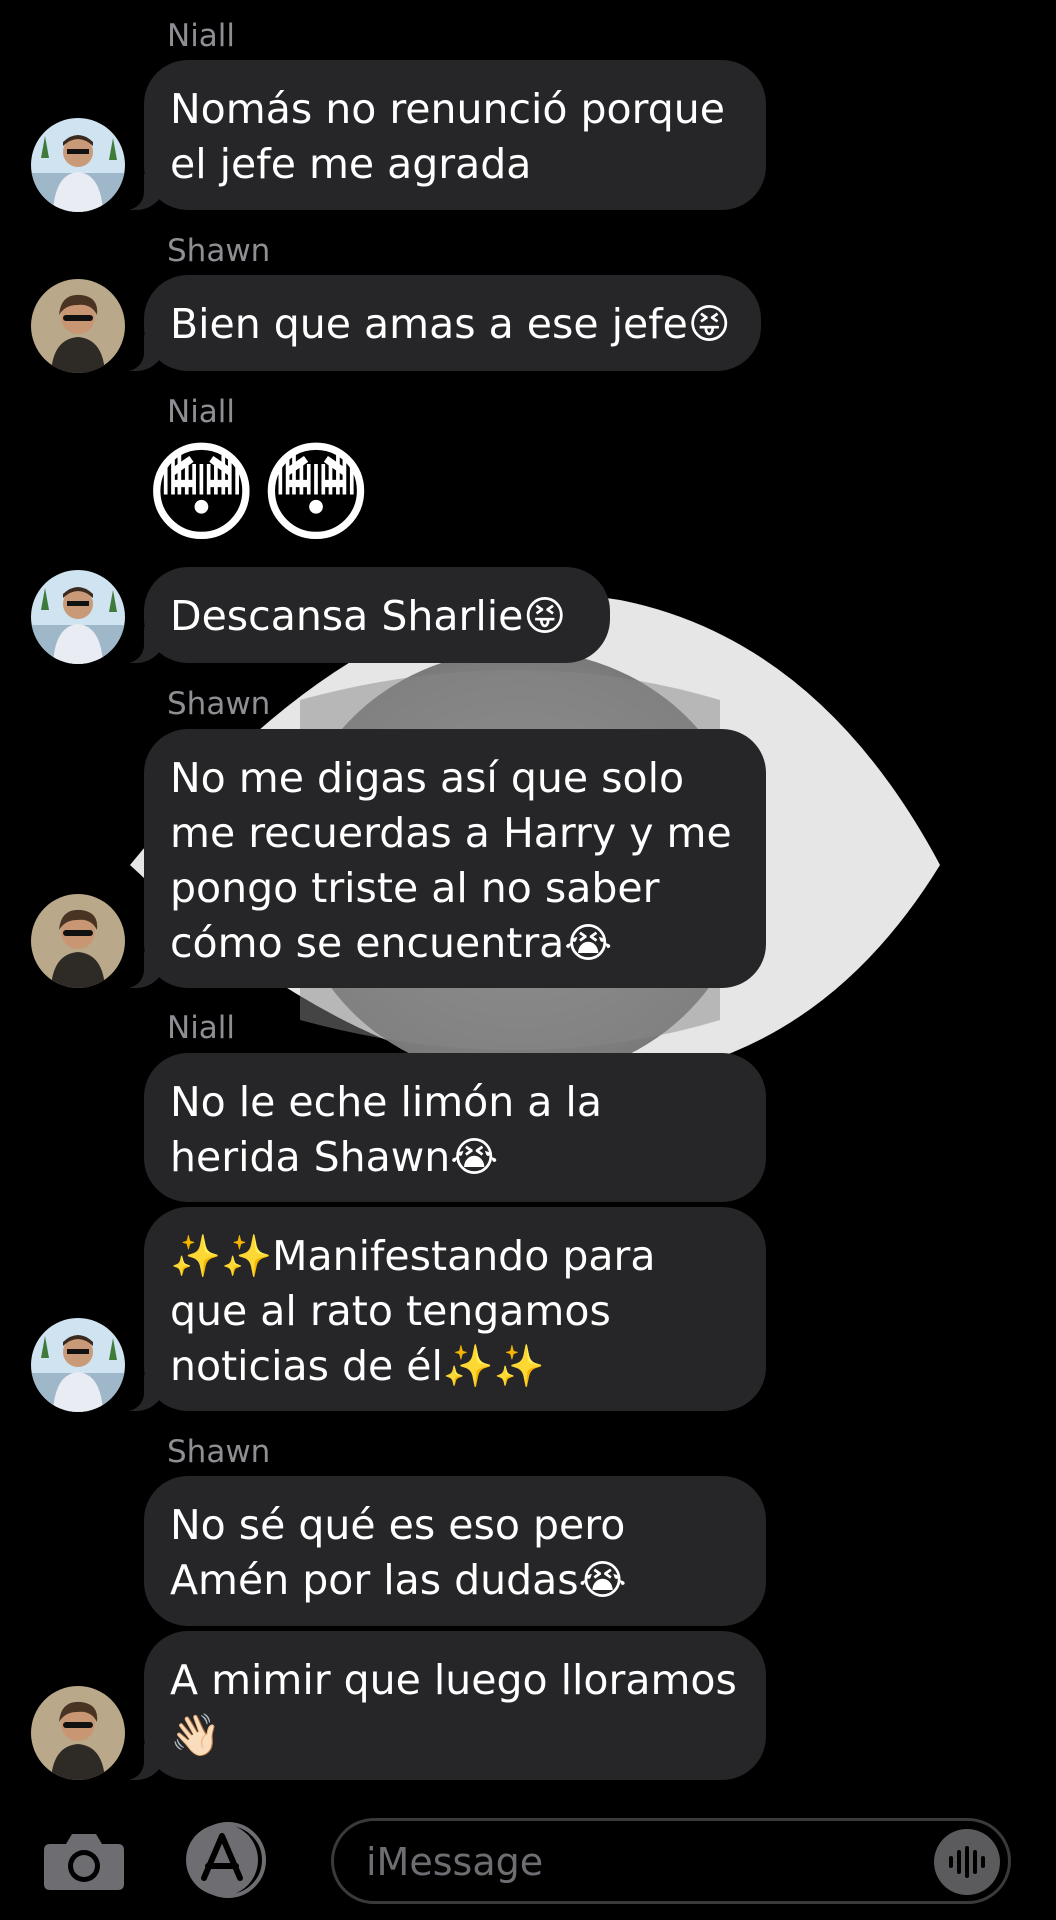 This screenshot has width=1056, height=1920. I want to click on audio-record-button, so click(967, 1862).